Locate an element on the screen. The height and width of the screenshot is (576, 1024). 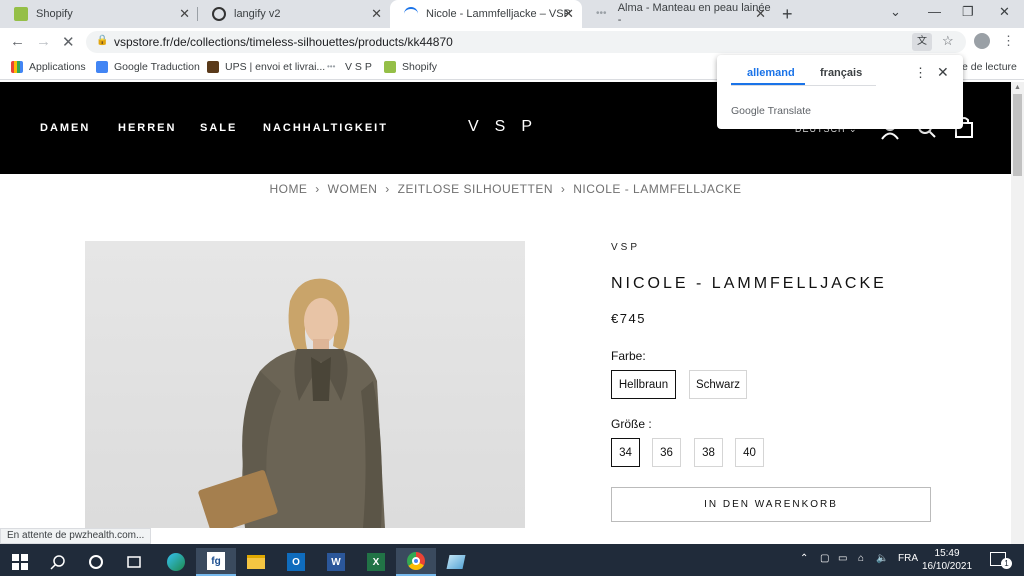
stop-loading-button: ✕ is located at coordinates (68, 42).